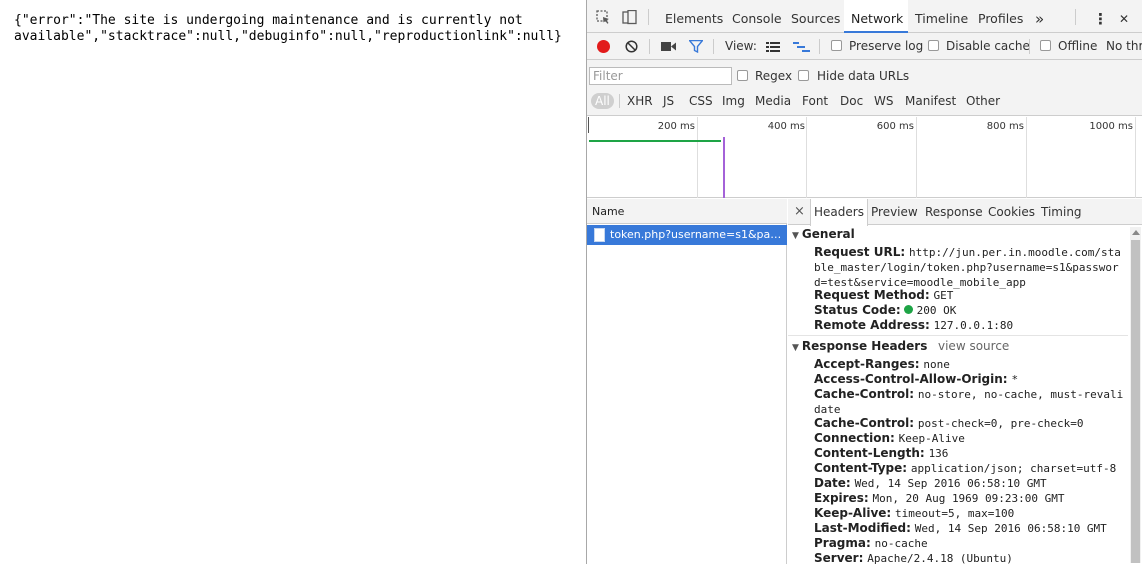 The image size is (1142, 564). Describe the element at coordinates (1136, 232) in the screenshot. I see `scroll-up-arrow-icon` at that location.